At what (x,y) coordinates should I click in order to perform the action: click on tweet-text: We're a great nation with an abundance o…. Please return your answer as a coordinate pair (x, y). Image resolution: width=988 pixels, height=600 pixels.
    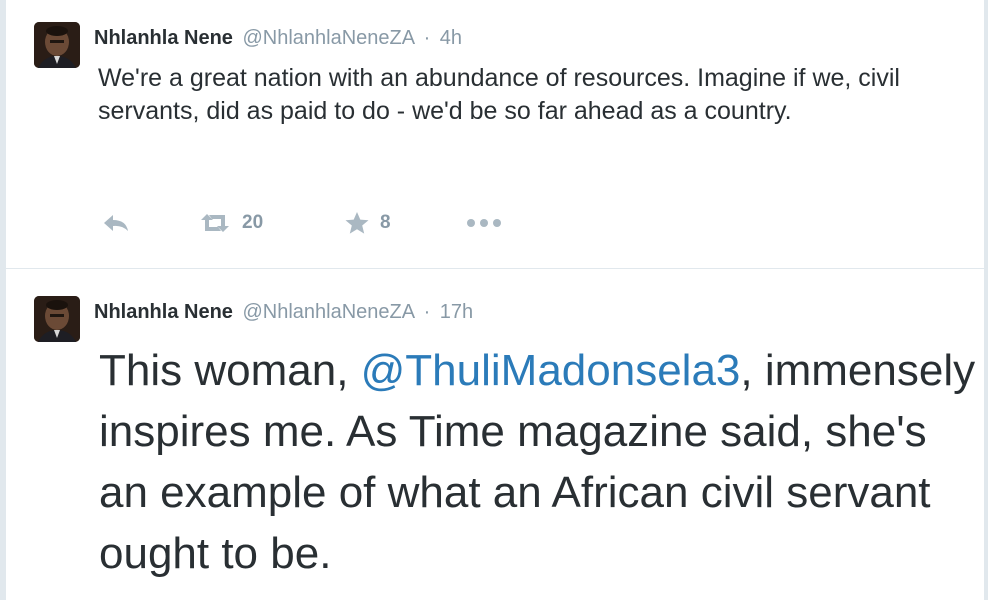
    Looking at the image, I should click on (499, 94).